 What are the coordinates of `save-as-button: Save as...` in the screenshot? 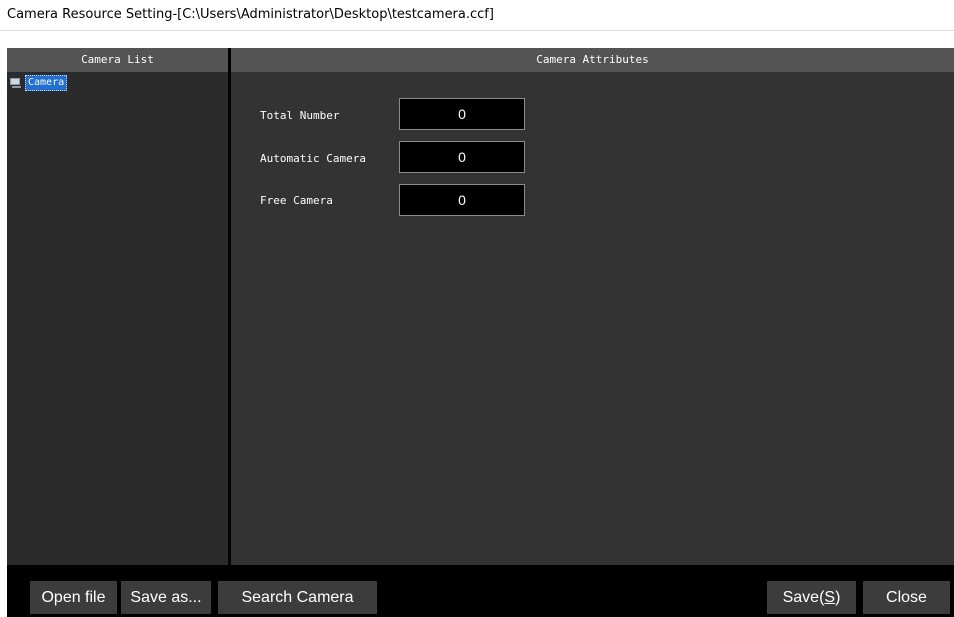 It's located at (166, 597).